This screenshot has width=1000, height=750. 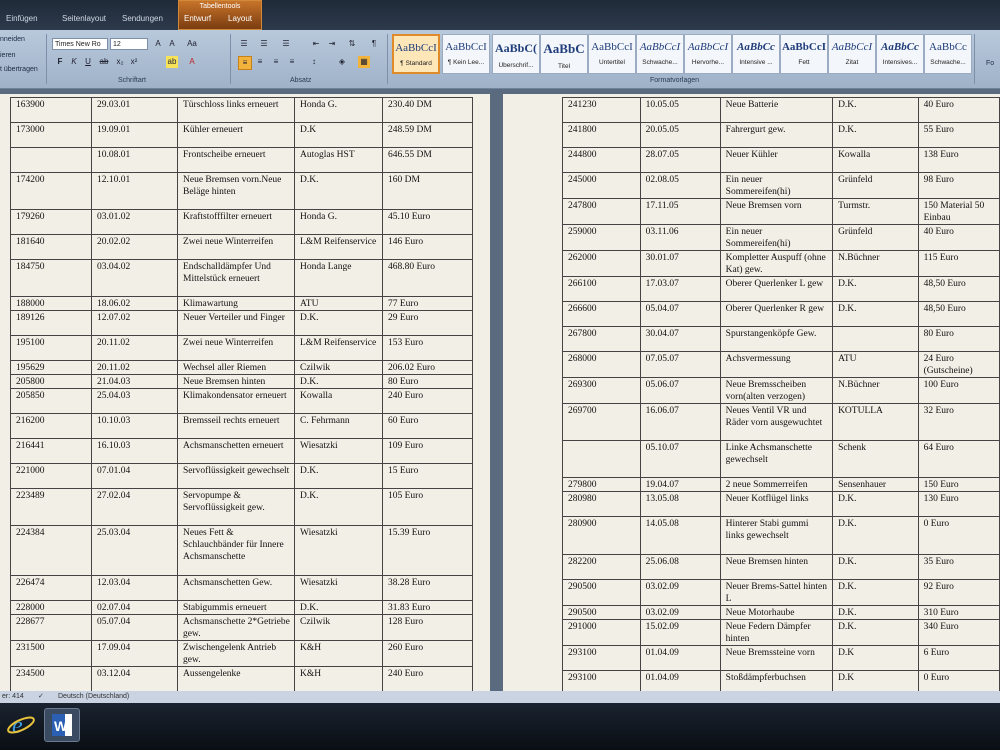 What do you see at coordinates (51, 476) in the screenshot?
I see `km-cell: 221000` at bounding box center [51, 476].